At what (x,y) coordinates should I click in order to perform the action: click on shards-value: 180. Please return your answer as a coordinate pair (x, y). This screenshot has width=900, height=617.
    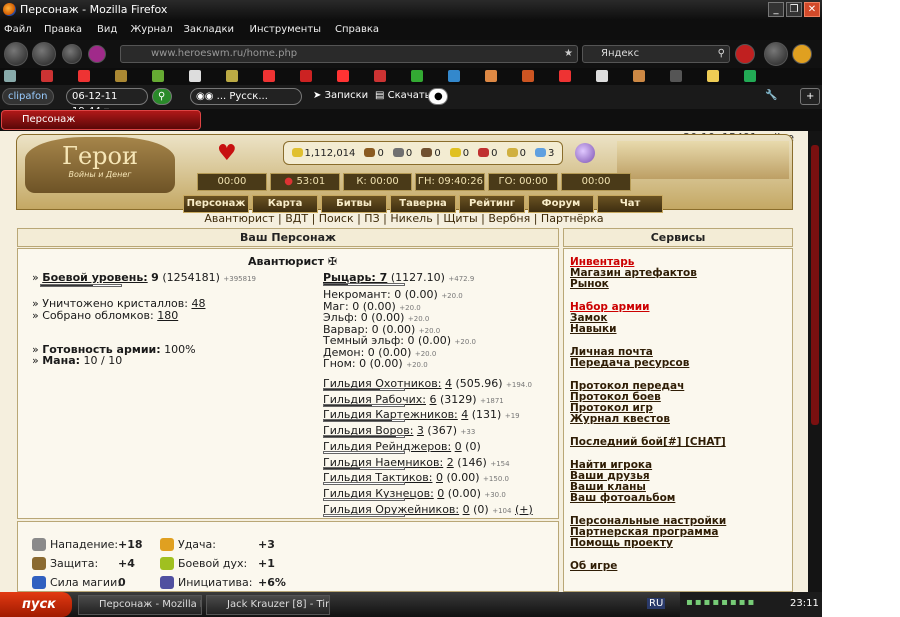
    Looking at the image, I should click on (167, 315).